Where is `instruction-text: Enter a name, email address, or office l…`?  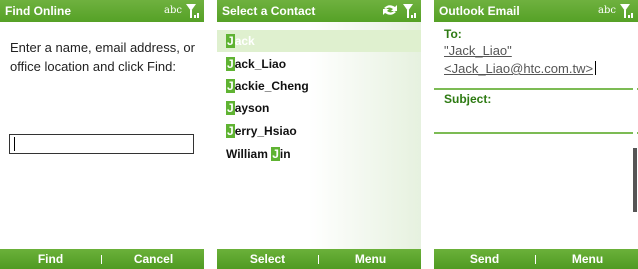
instruction-text: Enter a name, email address, or office l… is located at coordinates (102, 57).